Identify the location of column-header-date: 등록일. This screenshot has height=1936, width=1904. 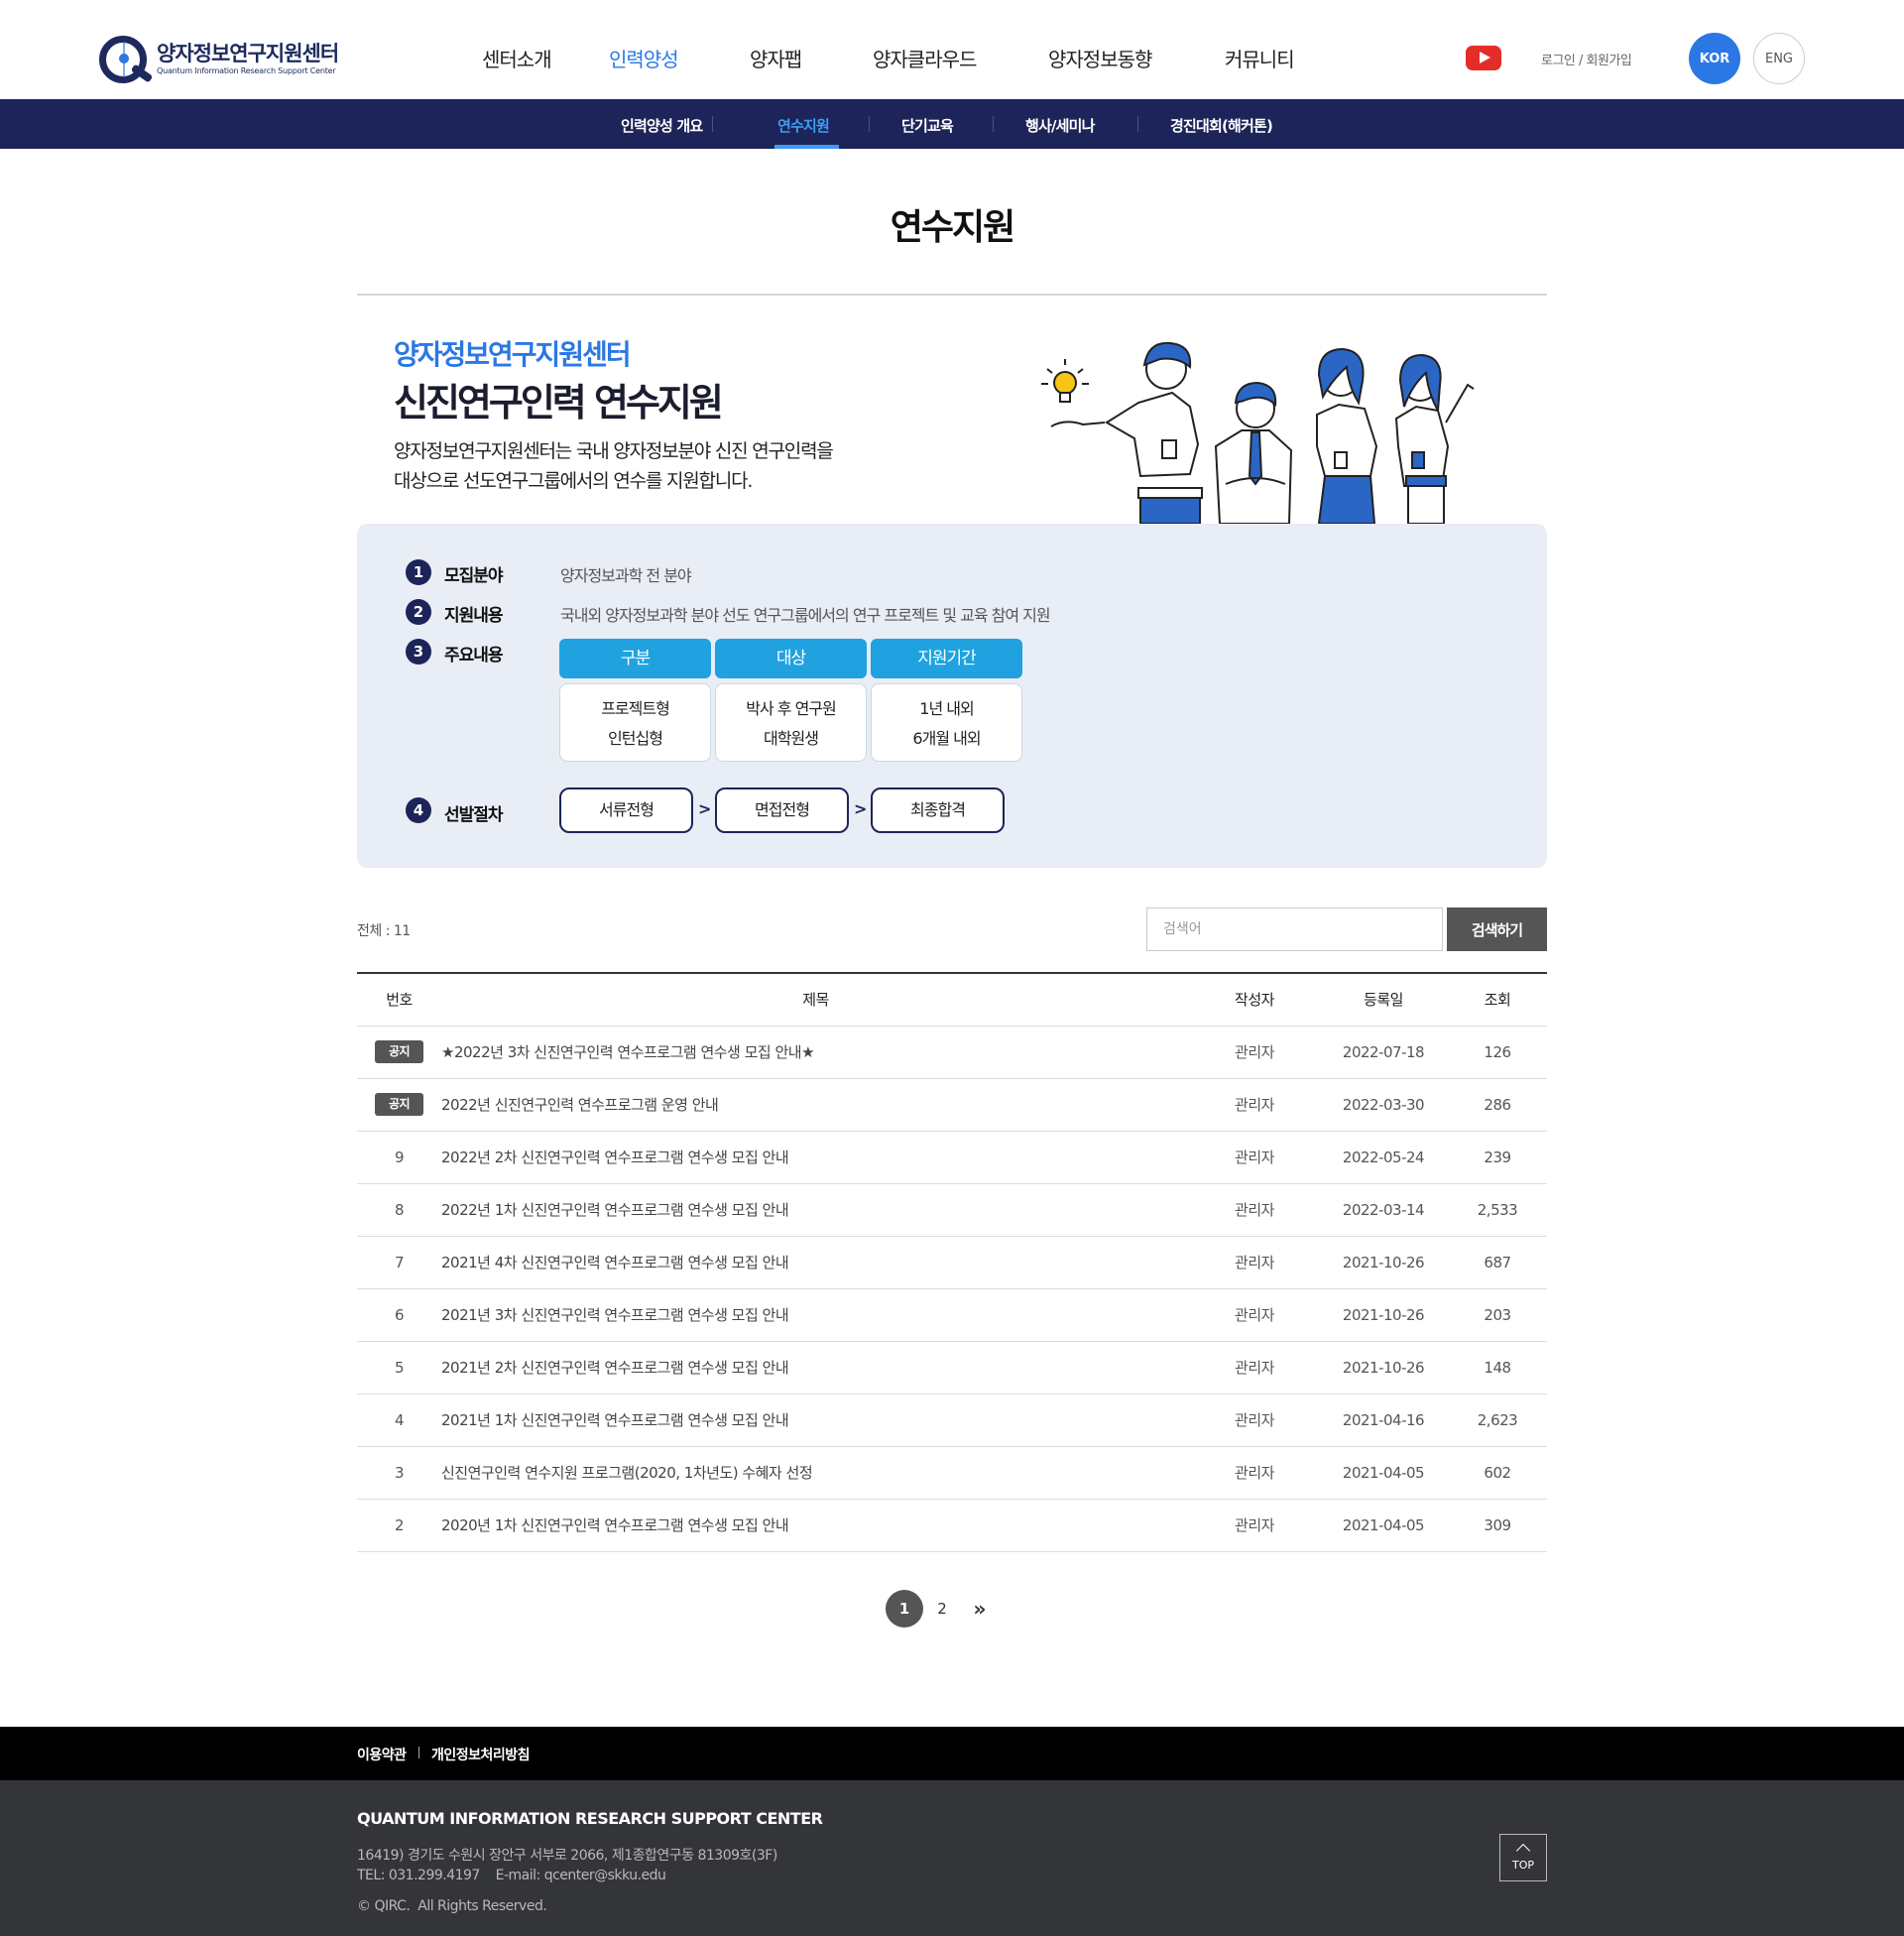
(1383, 999).